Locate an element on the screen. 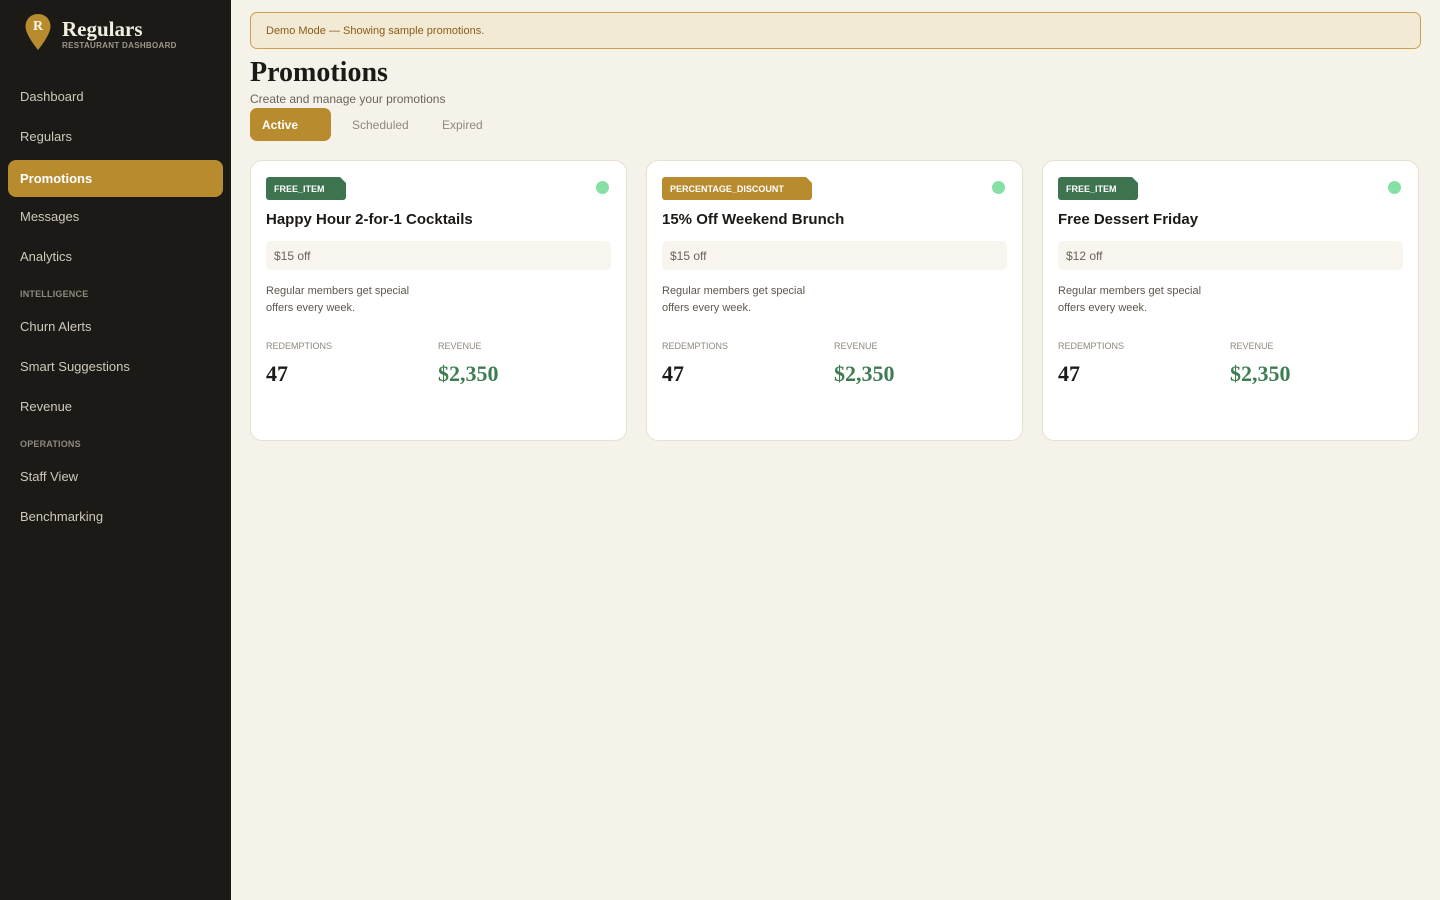 Image resolution: width=1440 pixels, height=900 pixels. brand-initial: R is located at coordinates (38, 26).